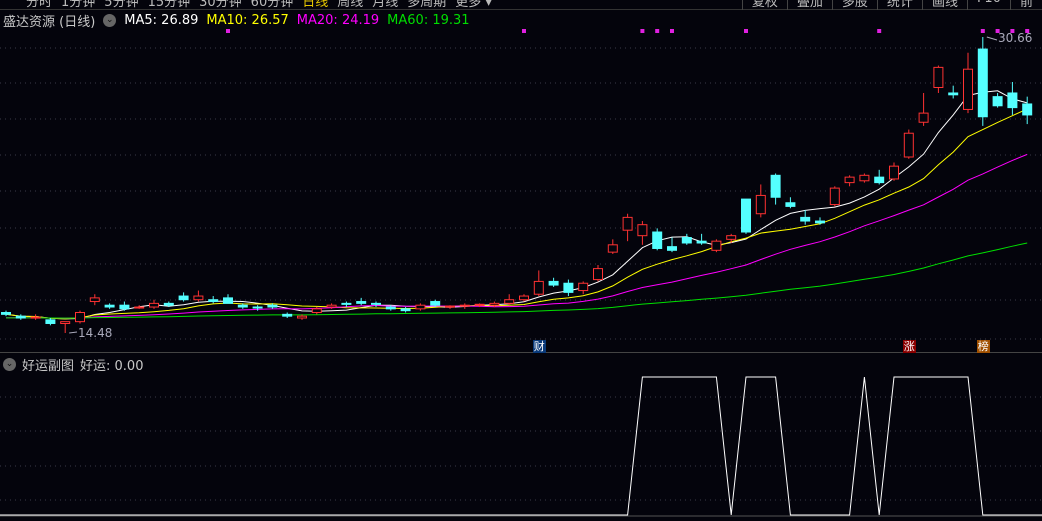 The width and height of the screenshot is (1042, 521). What do you see at coordinates (909, 346) in the screenshot?
I see `event-badge: 涨` at bounding box center [909, 346].